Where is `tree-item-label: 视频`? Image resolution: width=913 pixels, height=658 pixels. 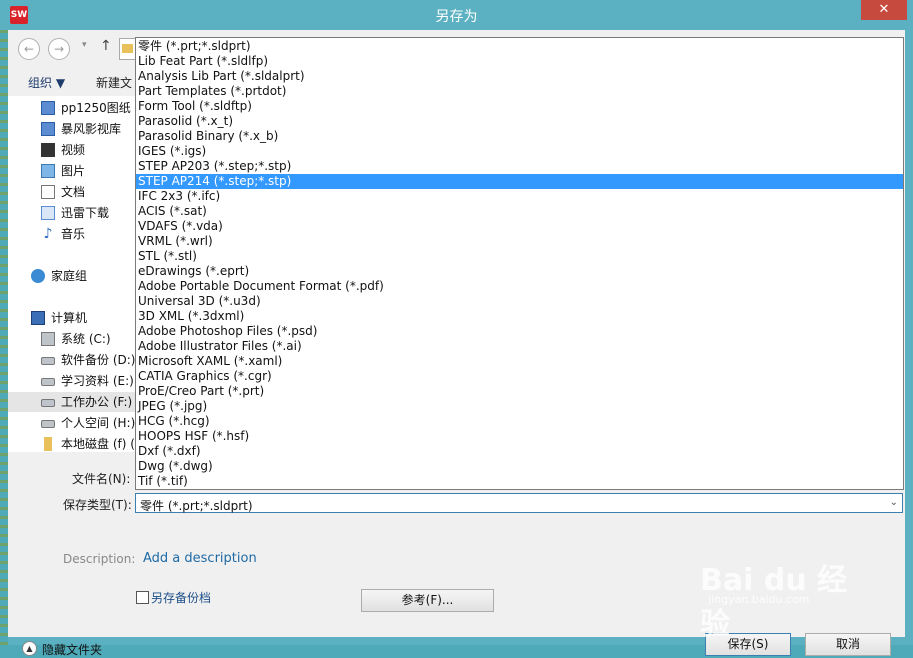 tree-item-label: 视频 is located at coordinates (73, 150).